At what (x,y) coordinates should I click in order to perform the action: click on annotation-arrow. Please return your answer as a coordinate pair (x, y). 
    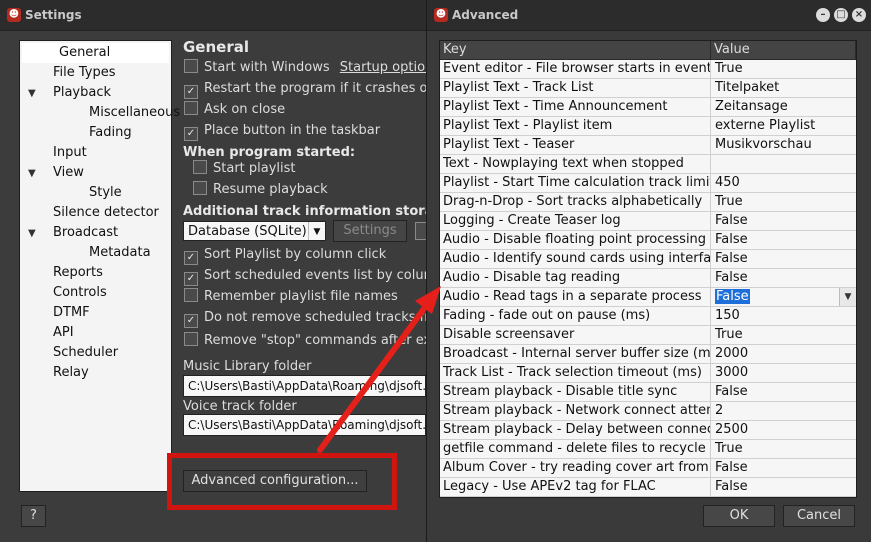
    Looking at the image, I should click on (379, 369).